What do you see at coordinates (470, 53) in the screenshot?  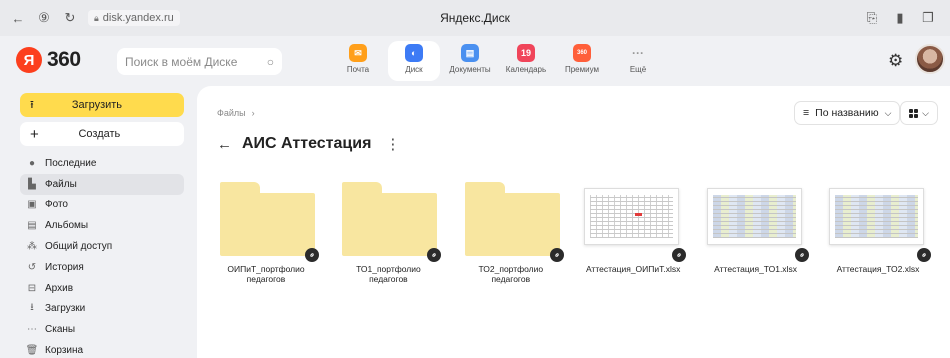 I see `docs-icon: ▤` at bounding box center [470, 53].